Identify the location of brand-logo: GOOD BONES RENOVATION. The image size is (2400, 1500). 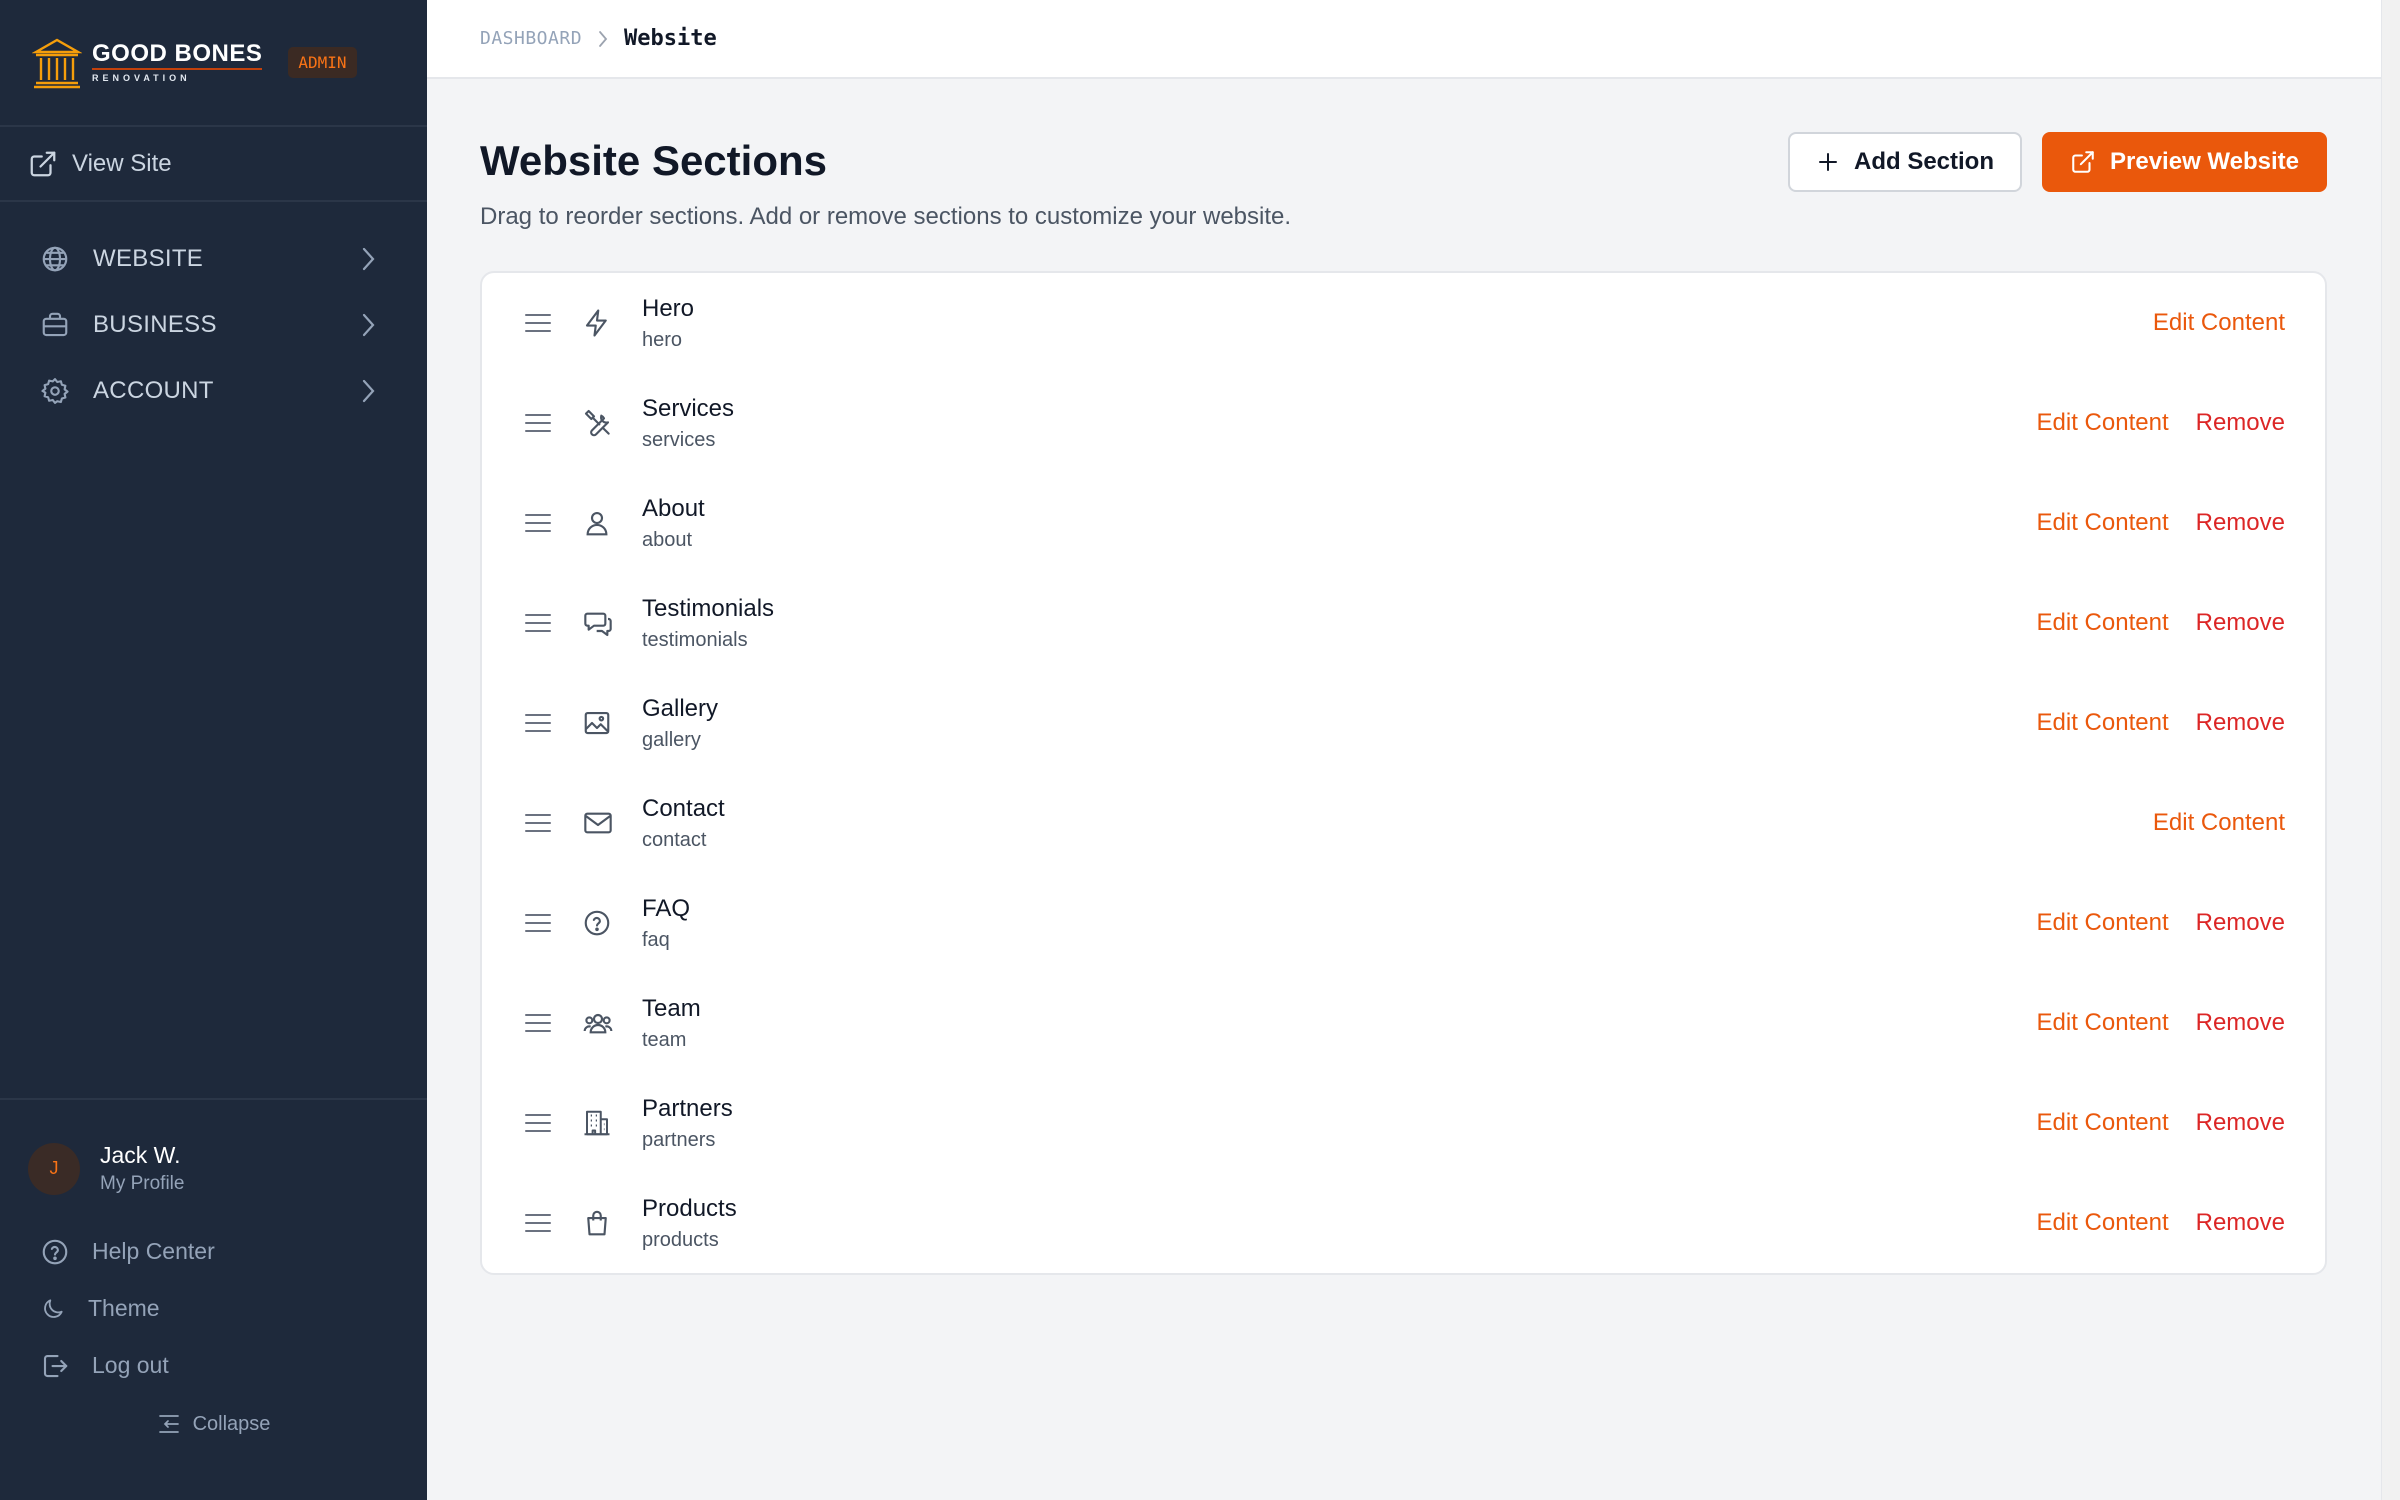
(147, 63).